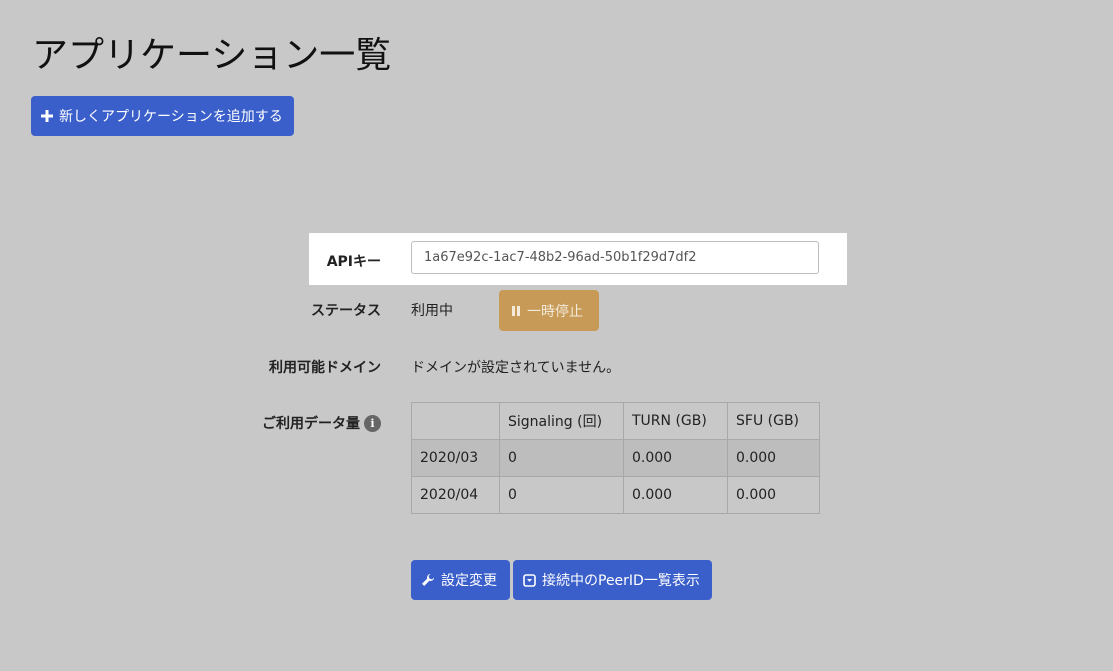 The width and height of the screenshot is (1113, 671). What do you see at coordinates (455, 421) in the screenshot?
I see `table-header` at bounding box center [455, 421].